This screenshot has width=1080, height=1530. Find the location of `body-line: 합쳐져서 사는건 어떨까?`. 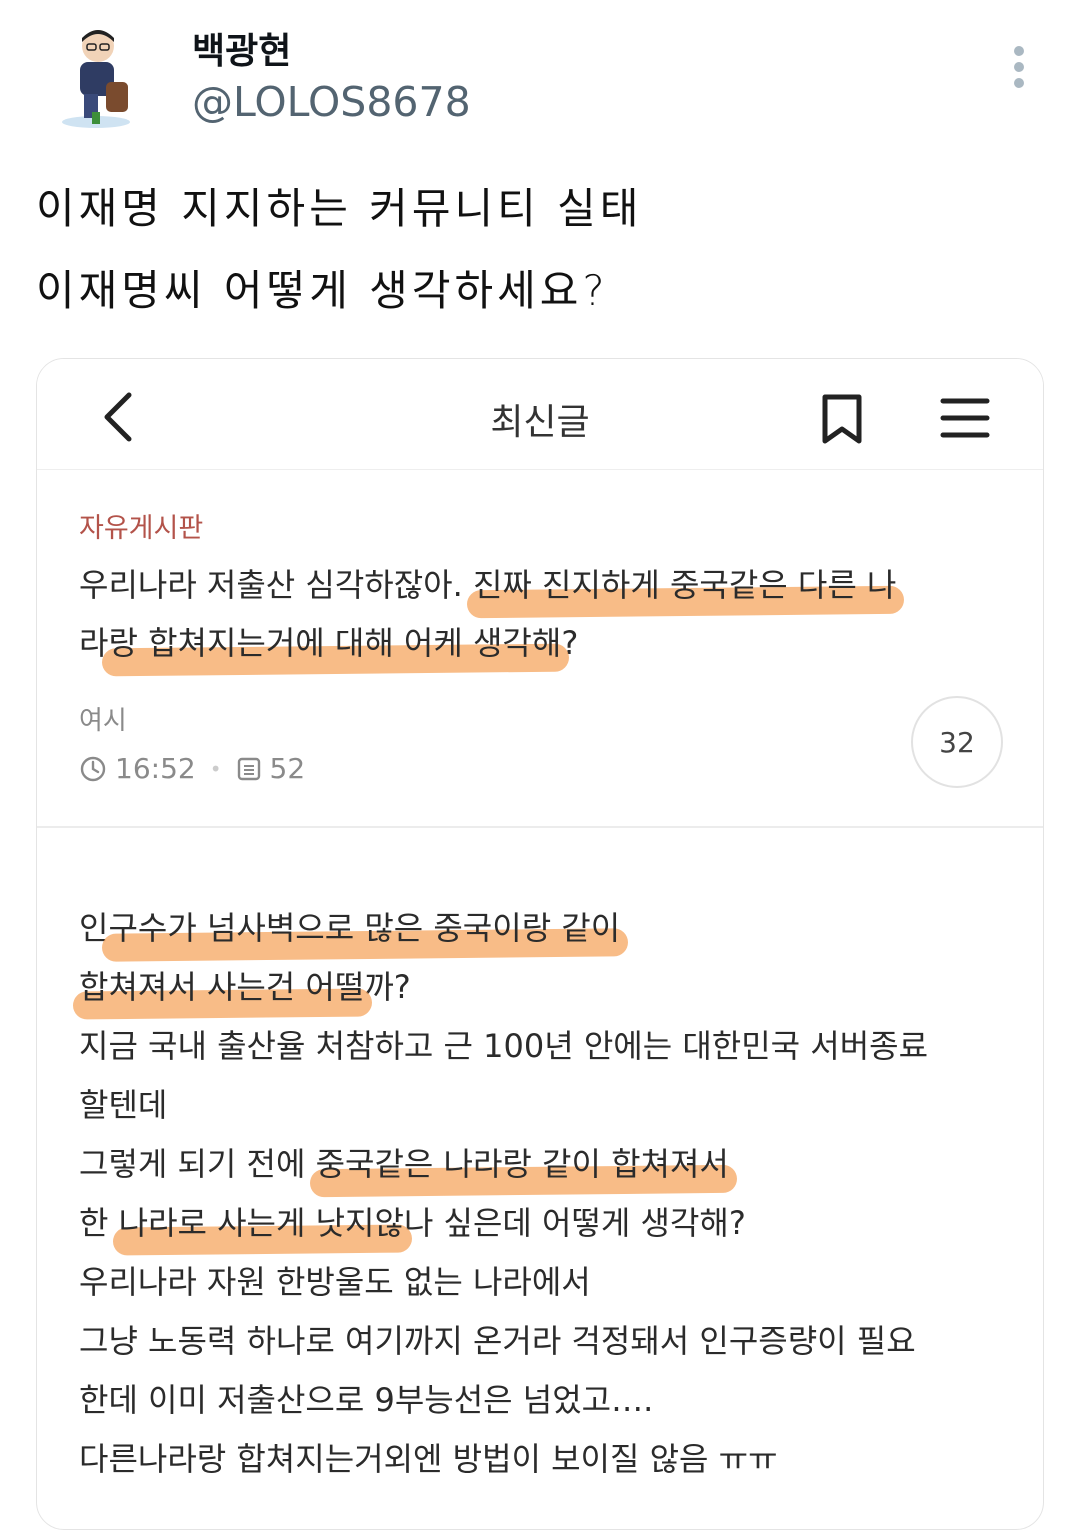

body-line: 합쳐져서 사는건 어떨까? is located at coordinates (549, 987).